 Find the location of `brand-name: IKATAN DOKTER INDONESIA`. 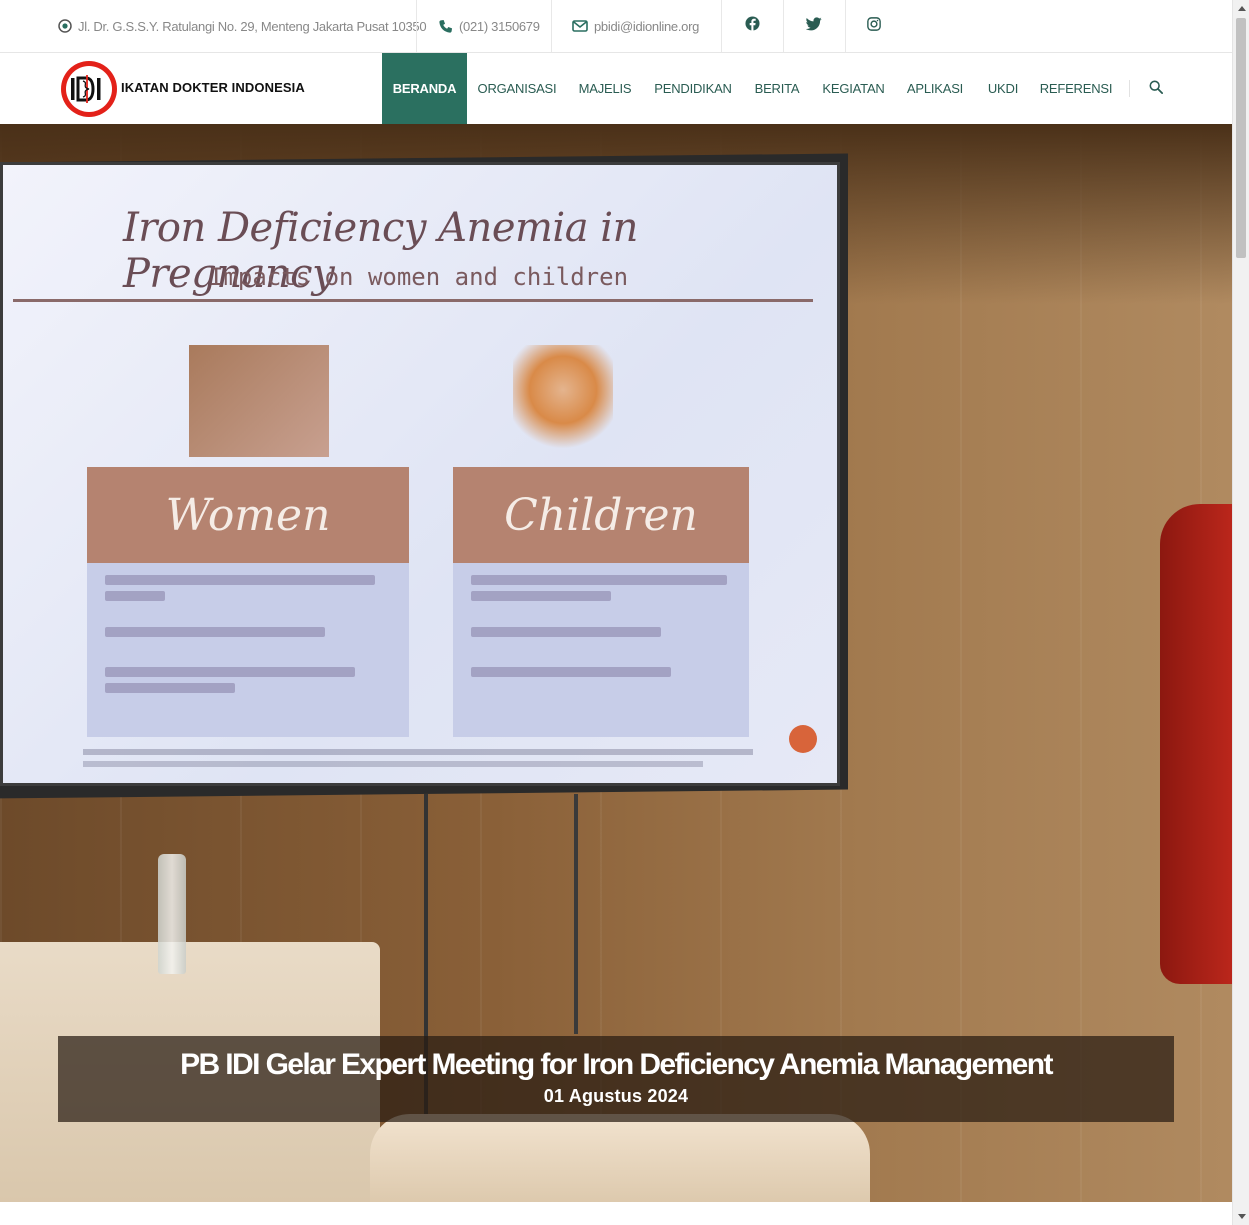

brand-name: IKATAN DOKTER INDONESIA is located at coordinates (213, 87).